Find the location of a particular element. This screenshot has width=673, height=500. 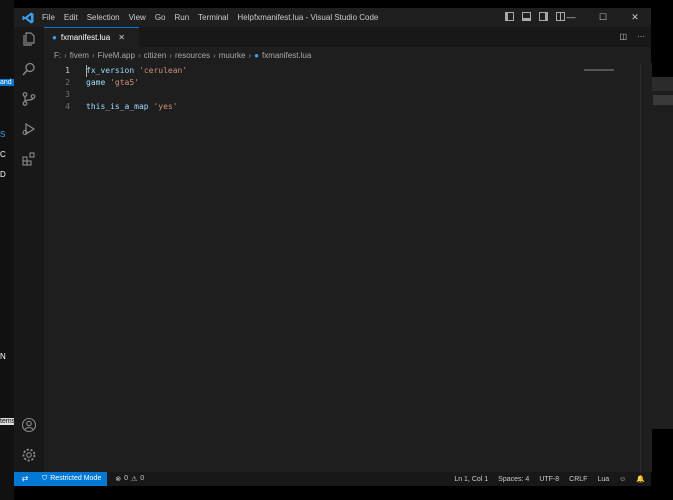

menu-run: Run is located at coordinates (181, 17).